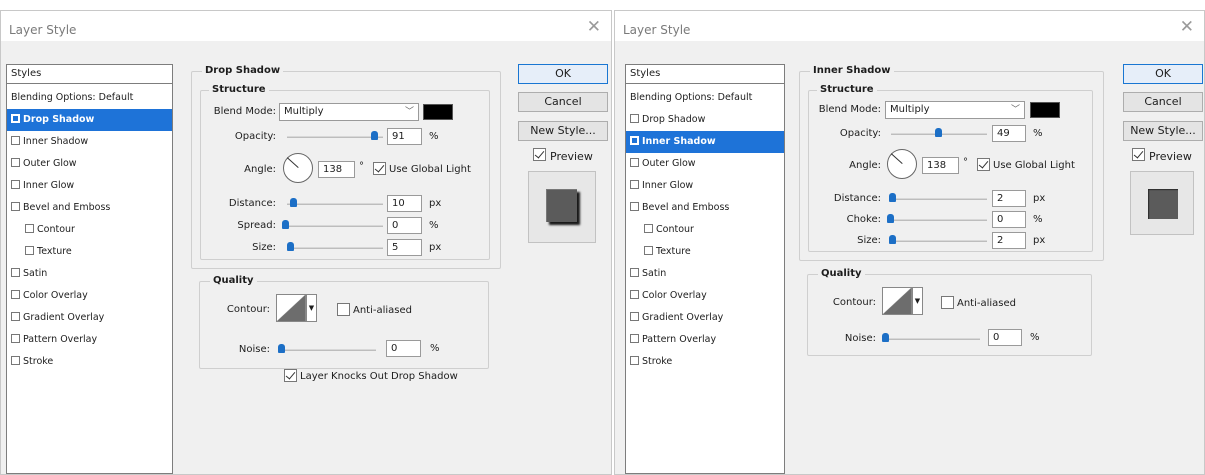  Describe the element at coordinates (404, 247) in the screenshot. I see `size-input: 5` at that location.